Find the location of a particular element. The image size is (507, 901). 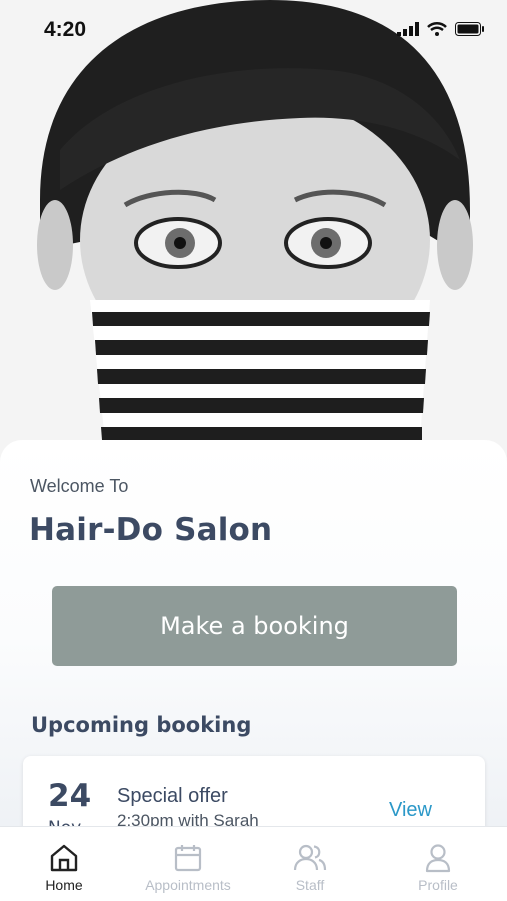

salon-title: Hair-Do Salon is located at coordinates (151, 530).